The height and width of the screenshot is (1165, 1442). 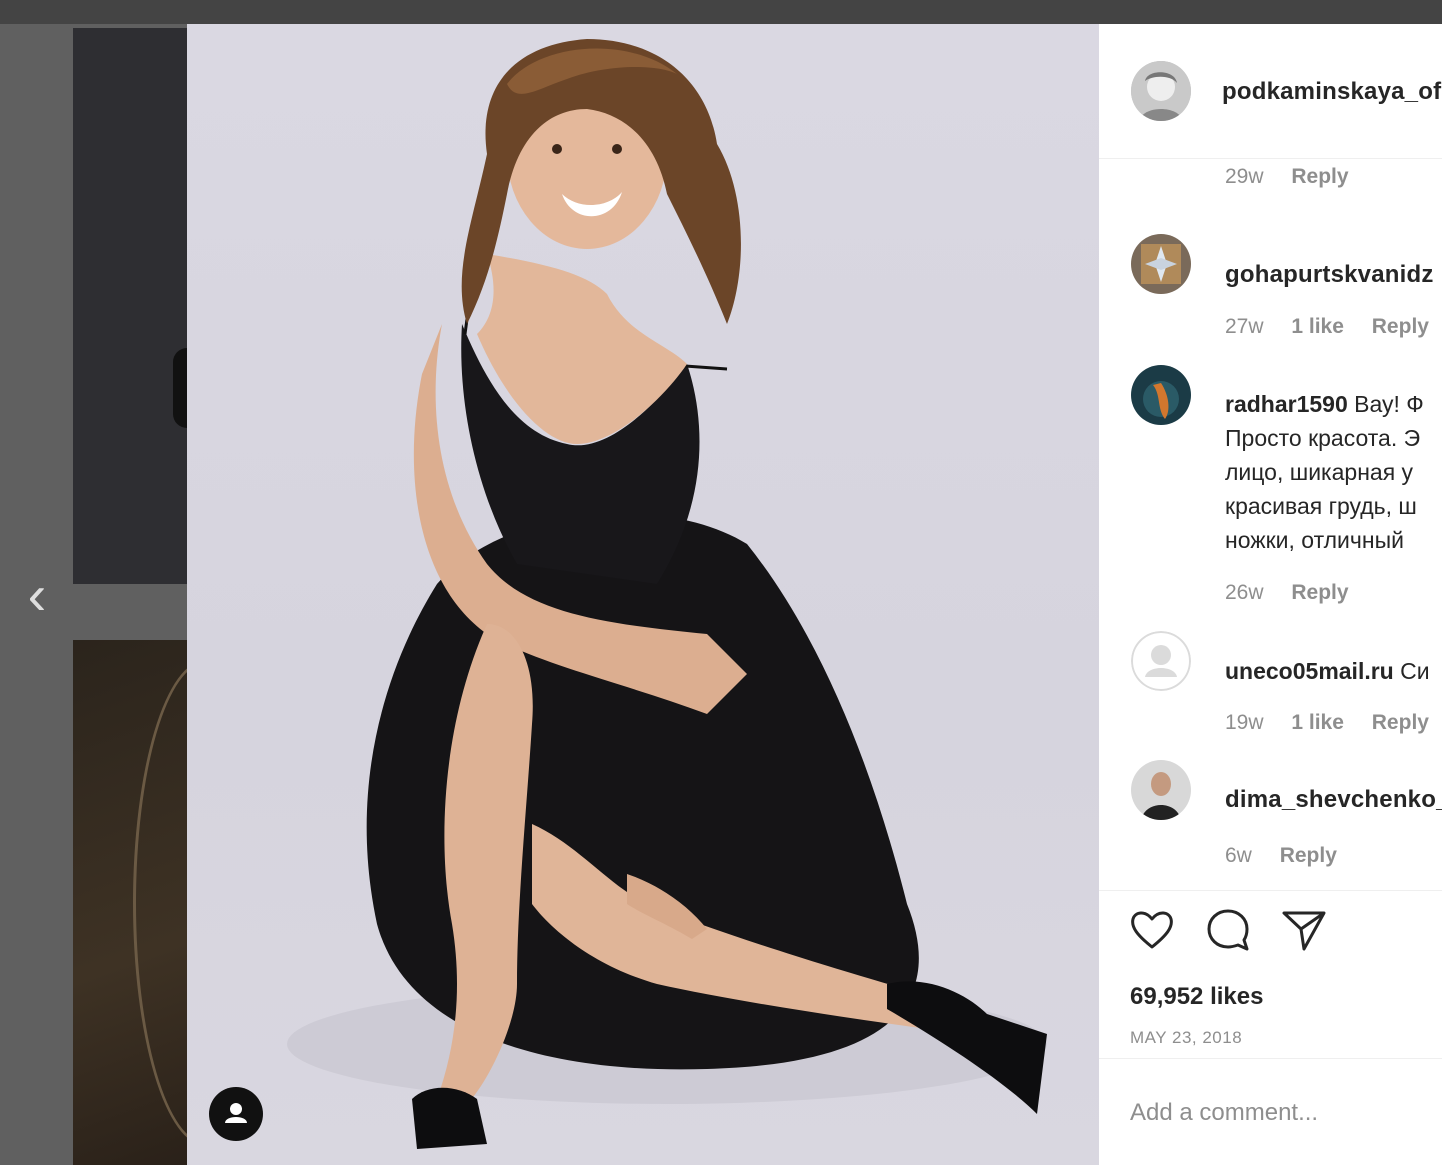 I want to click on comment-line: Си, so click(x=1415, y=671).